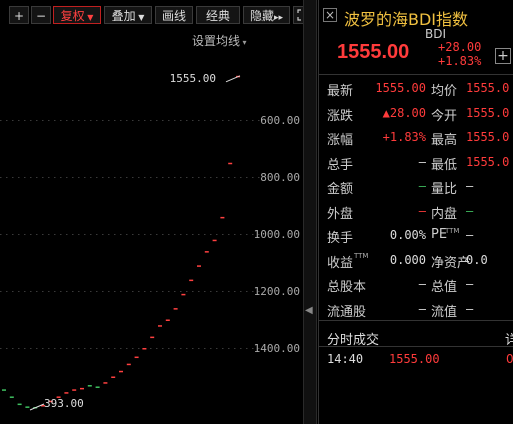  Describe the element at coordinates (330, 15) in the screenshot. I see `close-icon: ×` at that location.